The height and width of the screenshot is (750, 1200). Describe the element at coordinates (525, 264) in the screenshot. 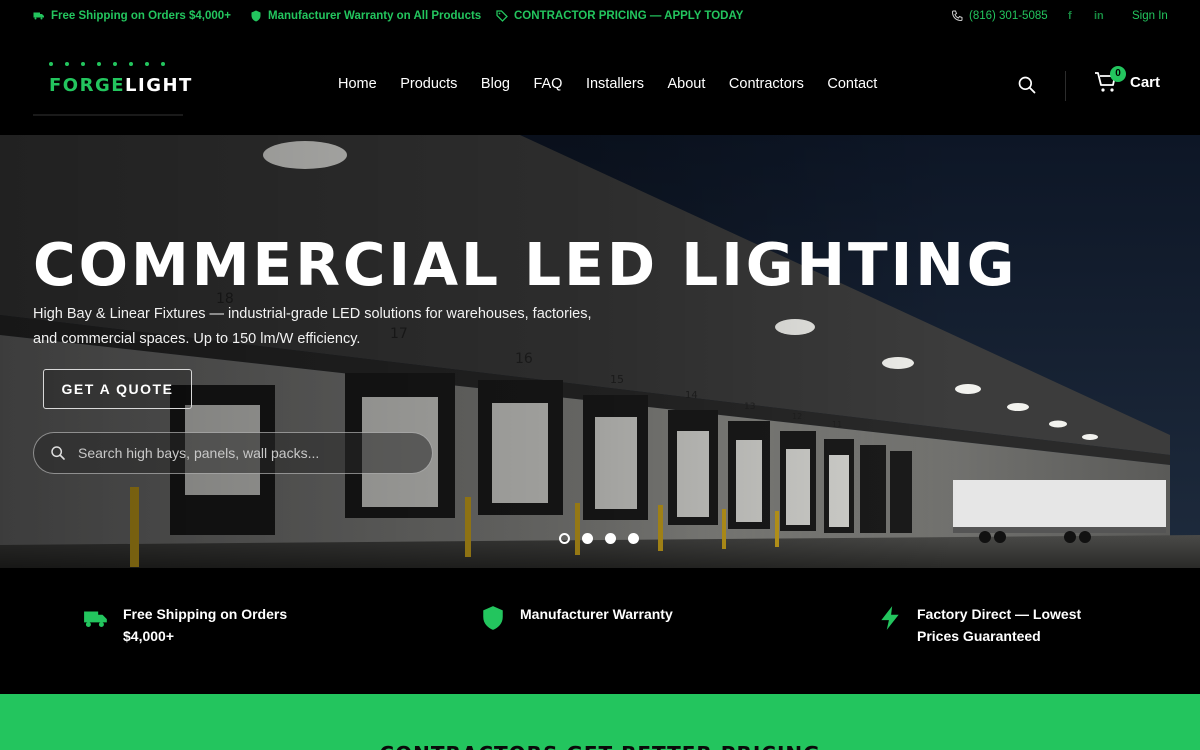

I see `hero-title: COMMERCIAL LED LIGHTING` at that location.